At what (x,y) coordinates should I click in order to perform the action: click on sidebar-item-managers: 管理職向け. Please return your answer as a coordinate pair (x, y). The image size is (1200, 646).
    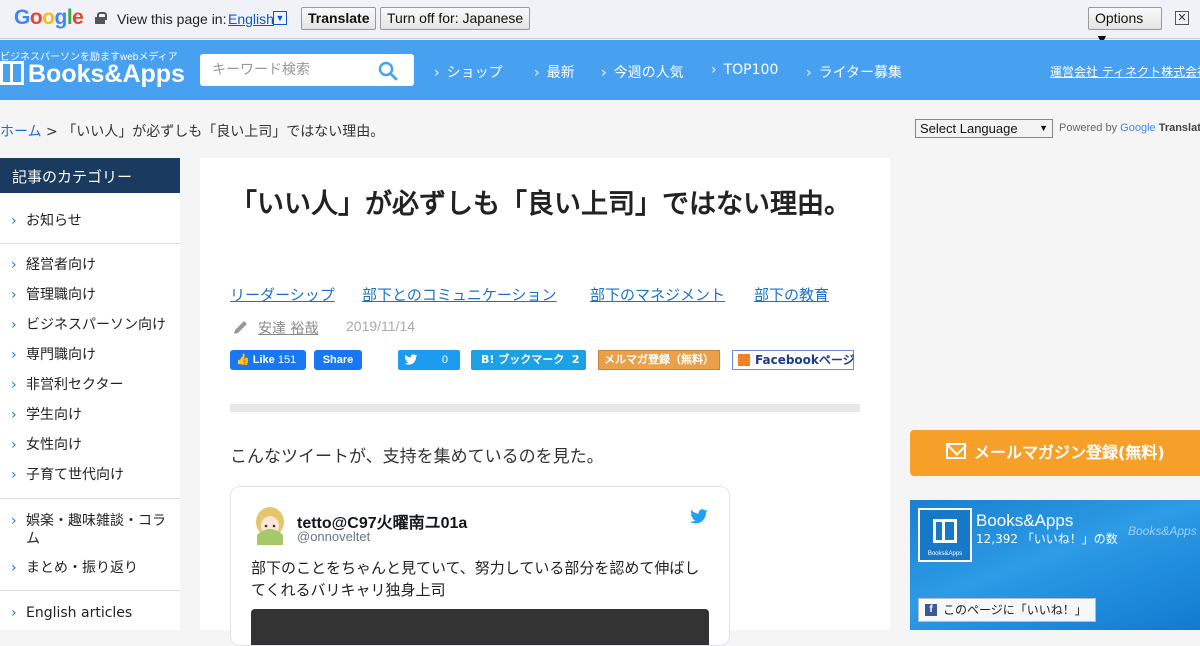
    Looking at the image, I should click on (90, 295).